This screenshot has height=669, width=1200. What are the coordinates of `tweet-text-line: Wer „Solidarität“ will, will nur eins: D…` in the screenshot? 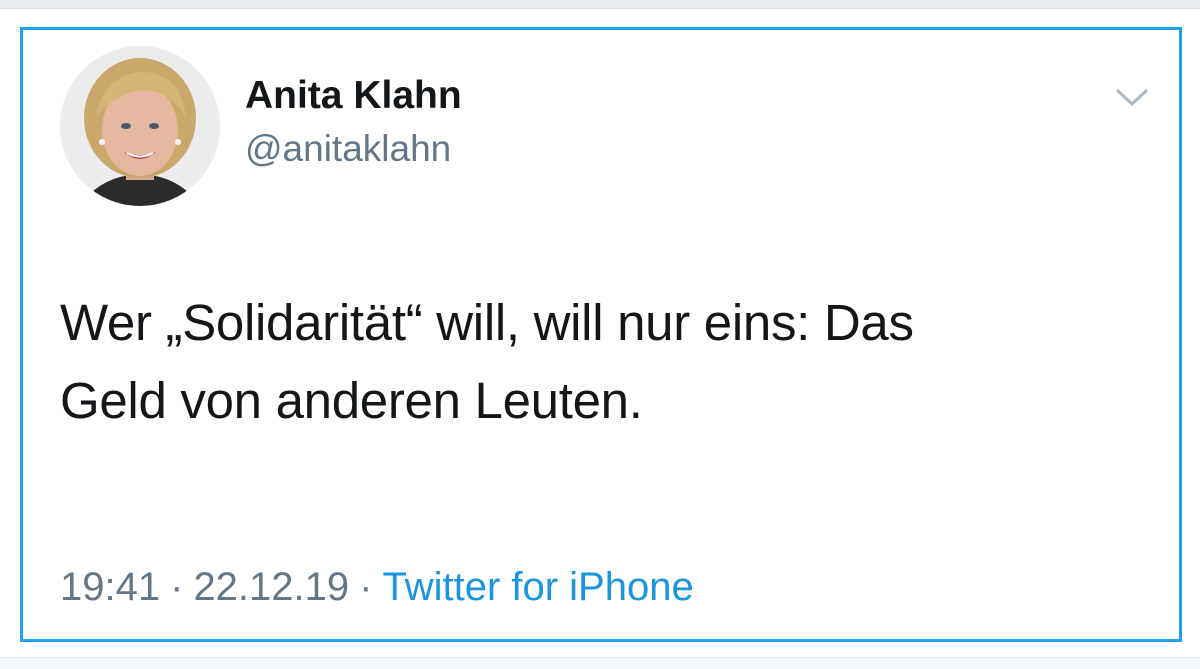 It's located at (487, 322).